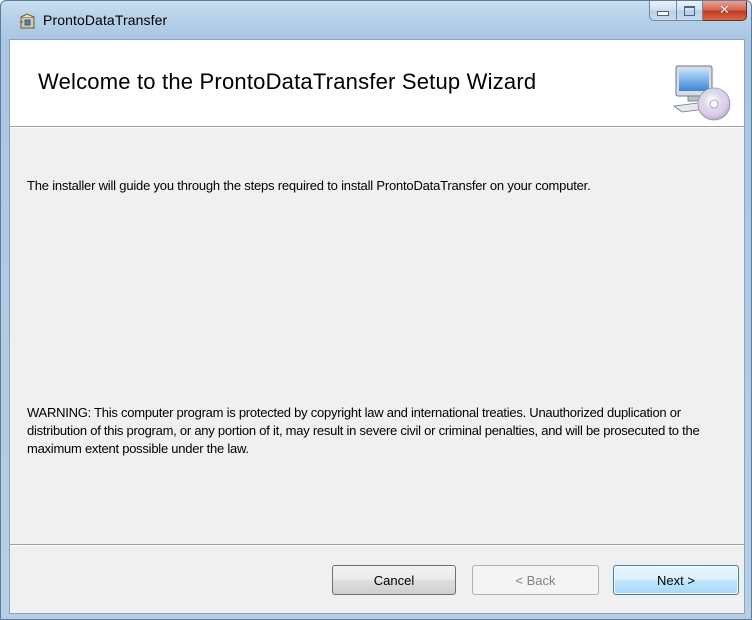 The width and height of the screenshot is (752, 620). Describe the element at coordinates (27, 21) in the screenshot. I see `installer-box-icon` at that location.